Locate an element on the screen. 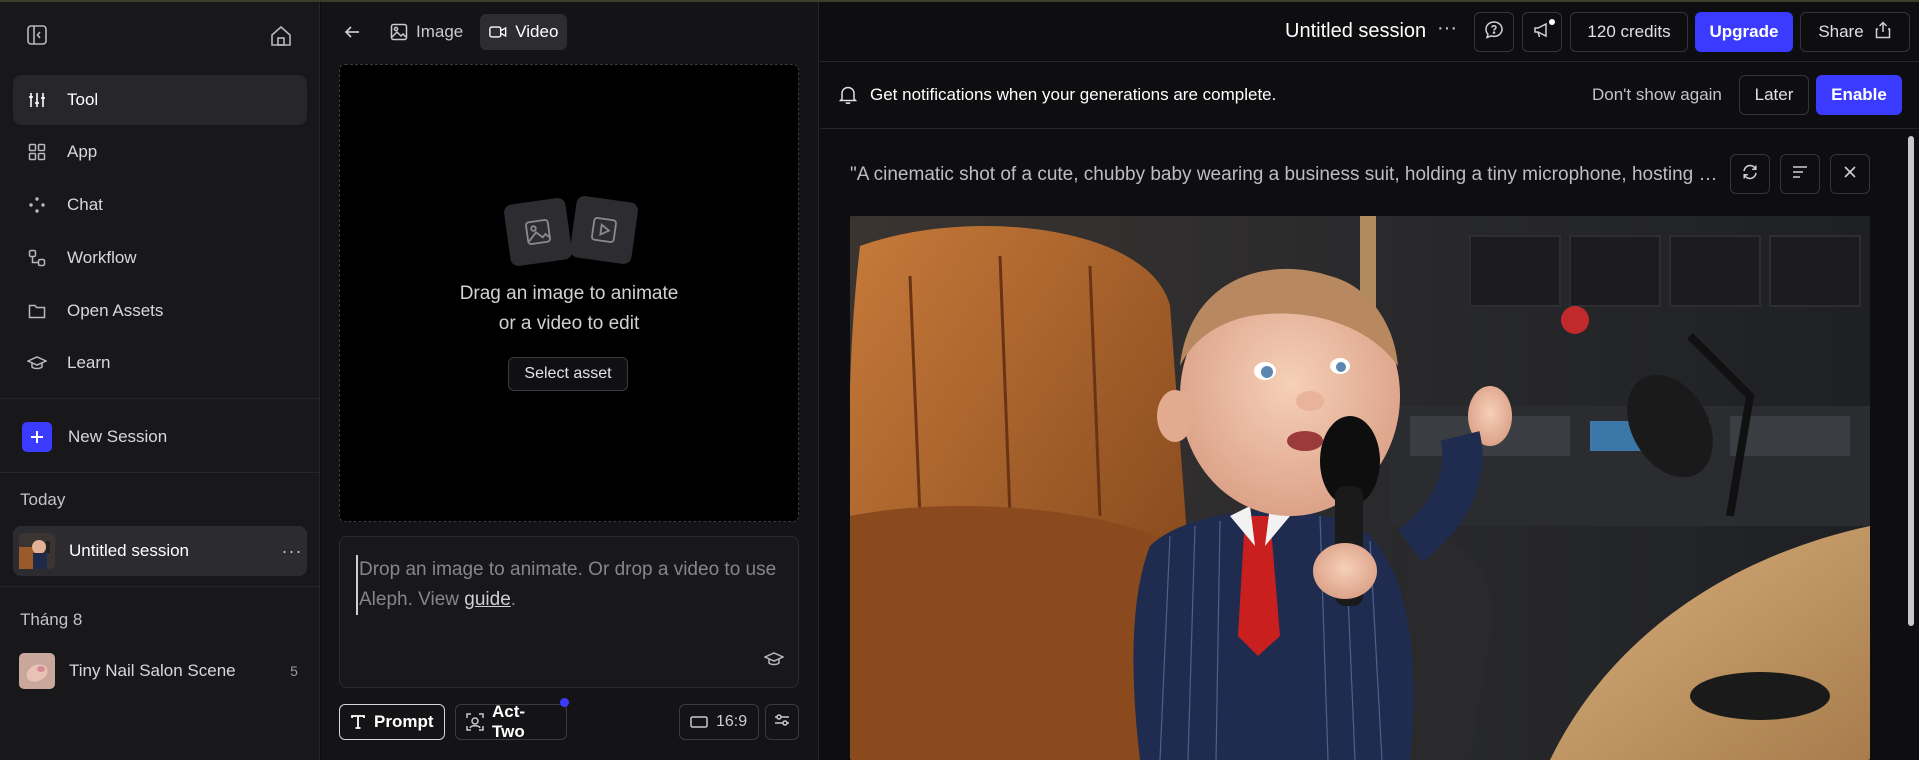 Image resolution: width=1919 pixels, height=760 pixels. session-title: Tiny Nail Salon Scene is located at coordinates (152, 670).